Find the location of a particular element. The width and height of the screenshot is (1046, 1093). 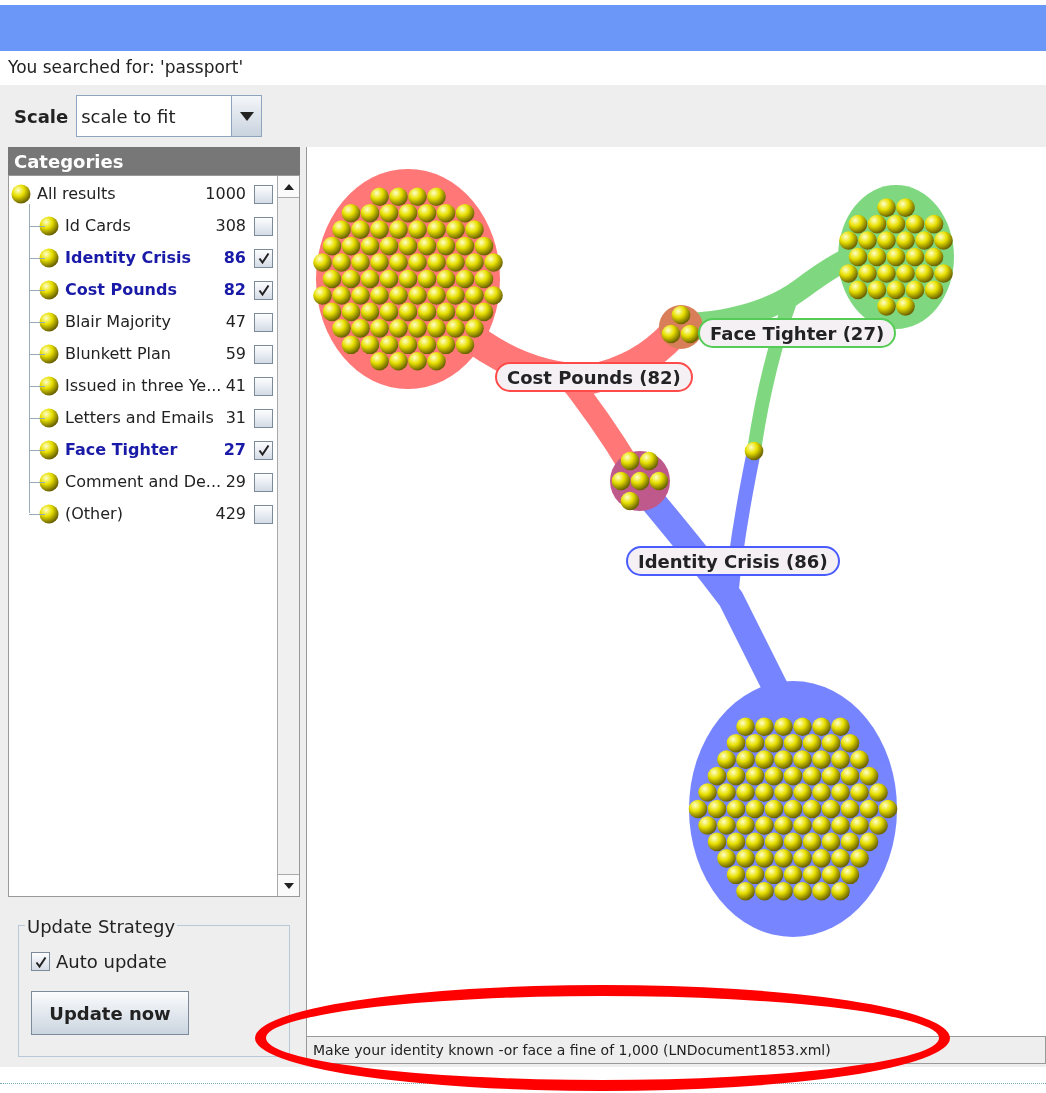

category-count: 41 is located at coordinates (235, 386).